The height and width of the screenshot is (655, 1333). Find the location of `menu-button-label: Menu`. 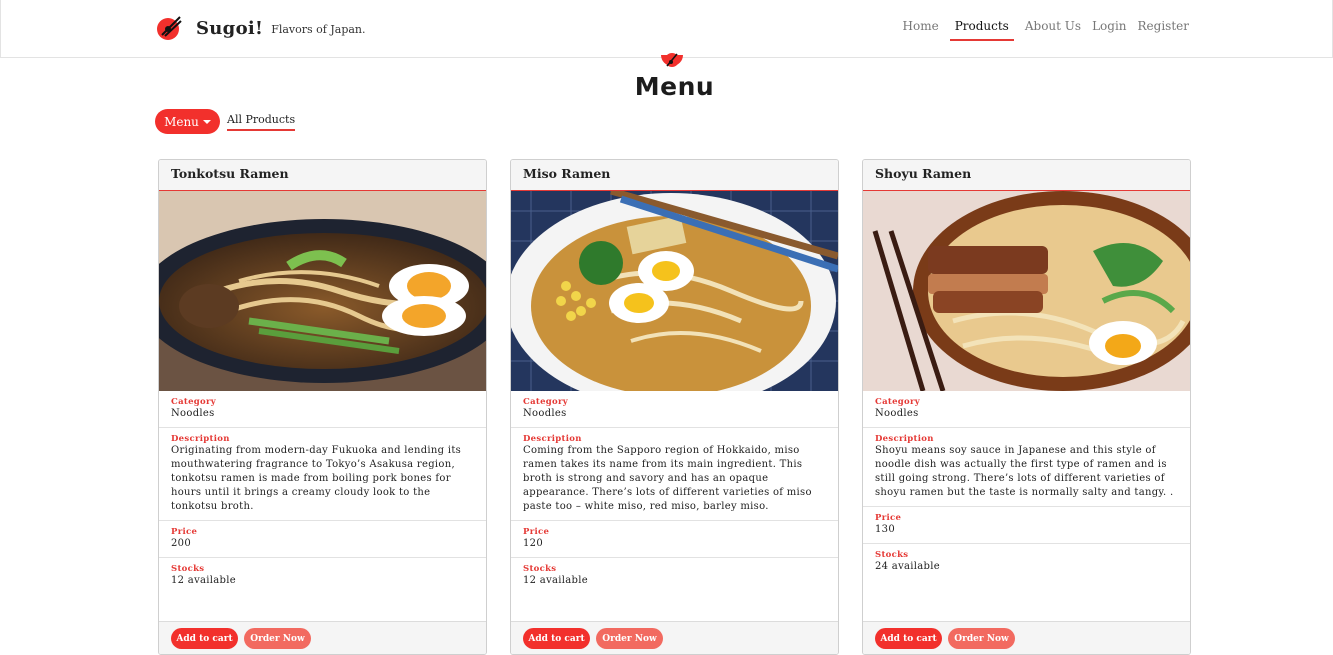

menu-button-label: Menu is located at coordinates (181, 121).